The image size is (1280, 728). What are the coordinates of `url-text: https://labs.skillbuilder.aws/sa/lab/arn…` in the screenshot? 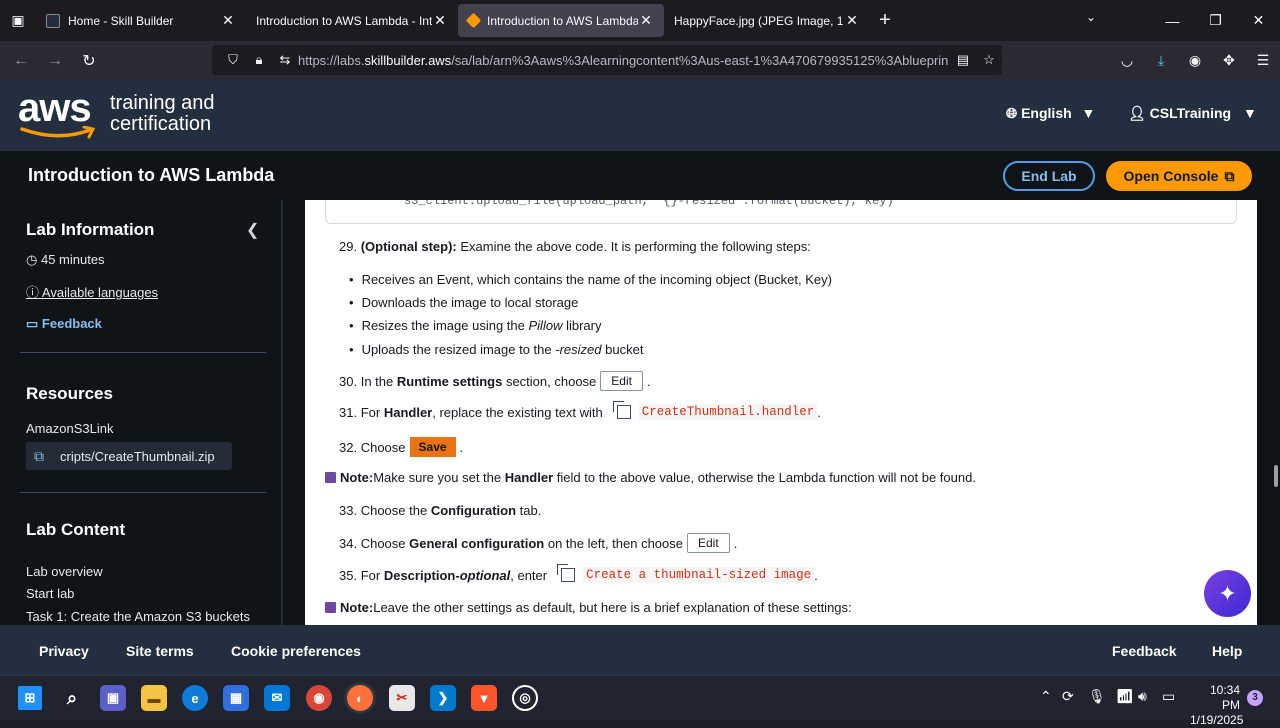 It's located at (624, 60).